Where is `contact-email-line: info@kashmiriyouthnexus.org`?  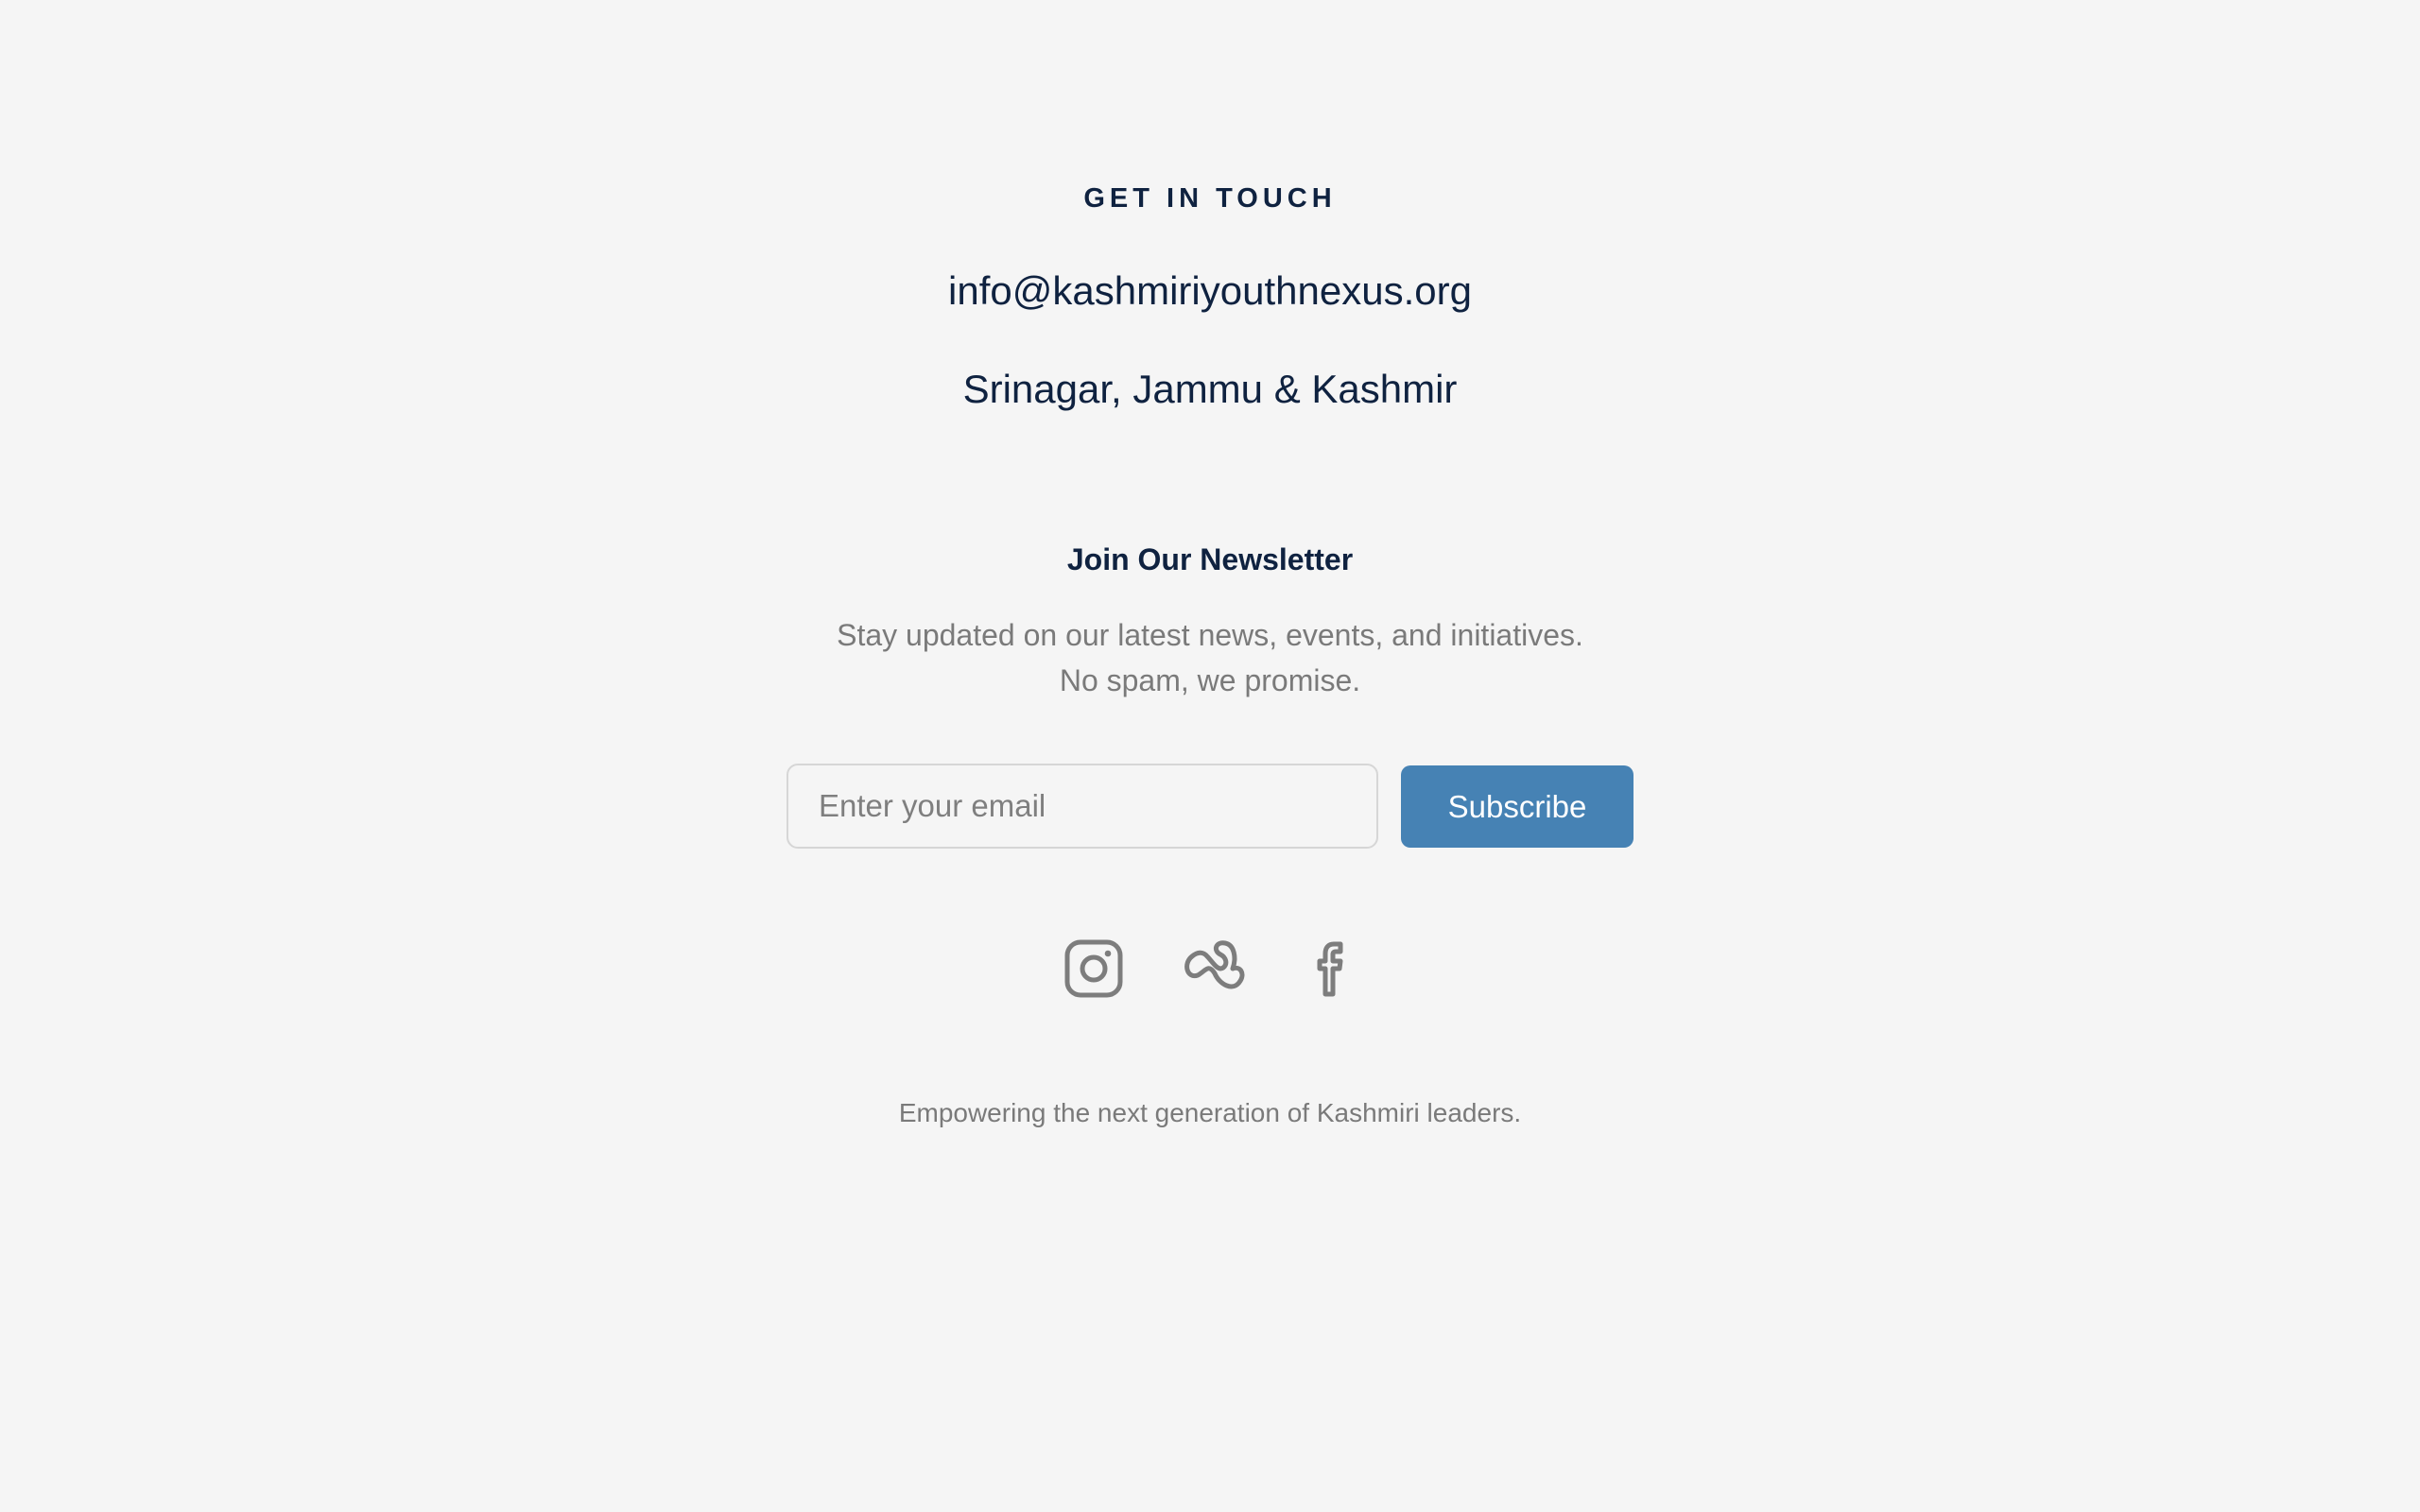
contact-email-line: info@kashmiriyouthnexus.org is located at coordinates (1210, 291).